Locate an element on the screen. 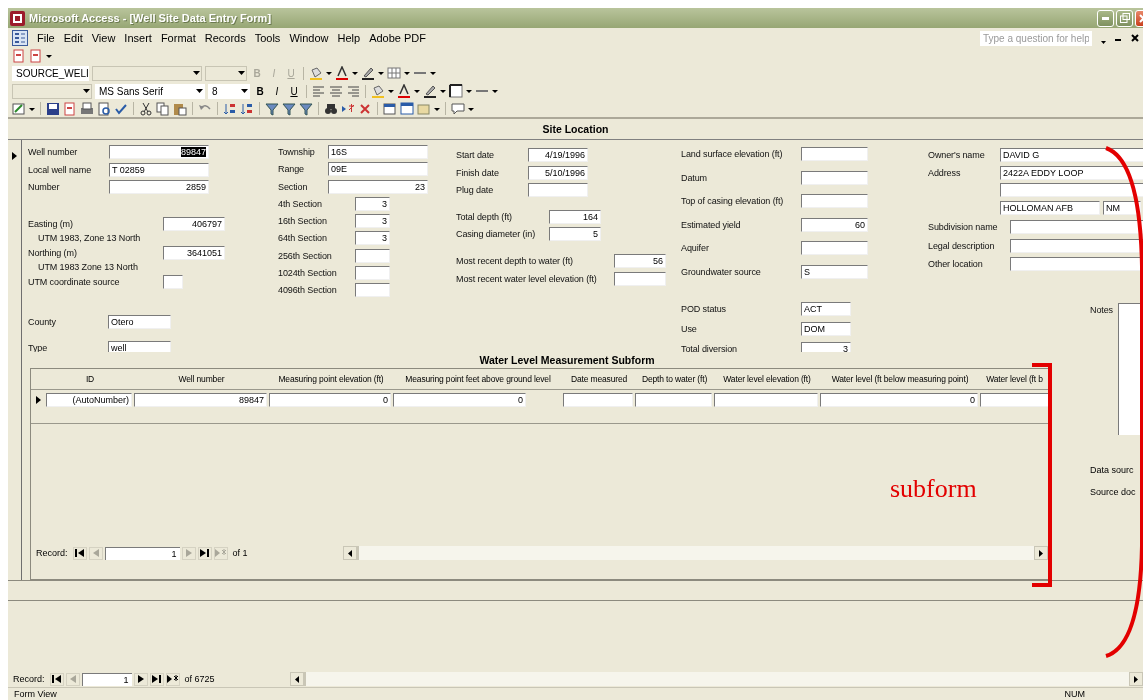 The height and width of the screenshot is (700, 1143). text-field: NM is located at coordinates (1122, 207).